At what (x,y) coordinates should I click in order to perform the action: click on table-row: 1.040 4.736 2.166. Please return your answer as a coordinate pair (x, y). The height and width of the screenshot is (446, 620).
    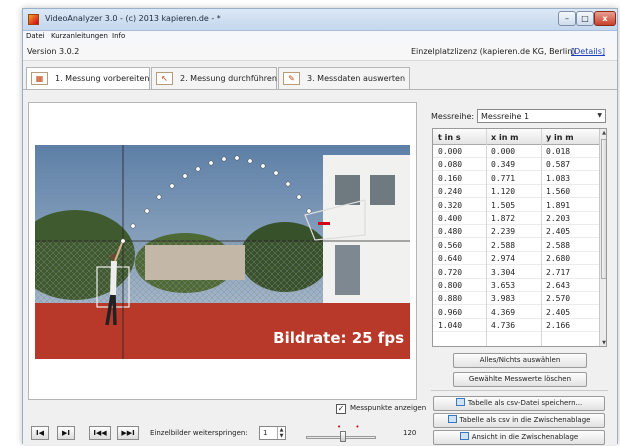
    Looking at the image, I should click on (516, 326).